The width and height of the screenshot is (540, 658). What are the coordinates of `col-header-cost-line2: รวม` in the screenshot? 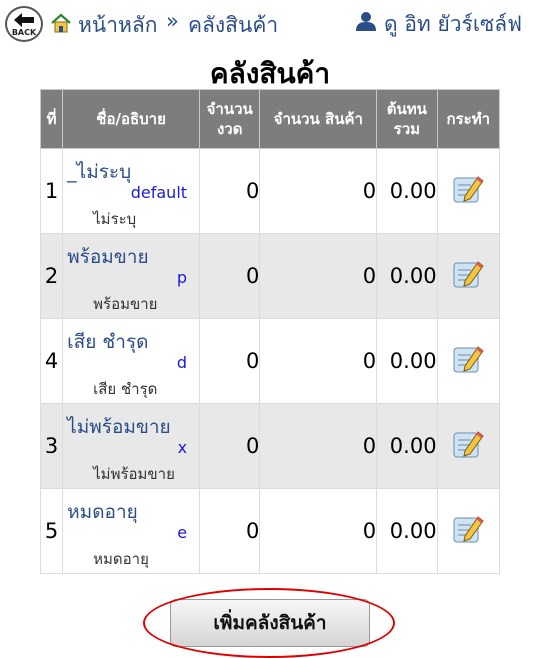 It's located at (407, 129).